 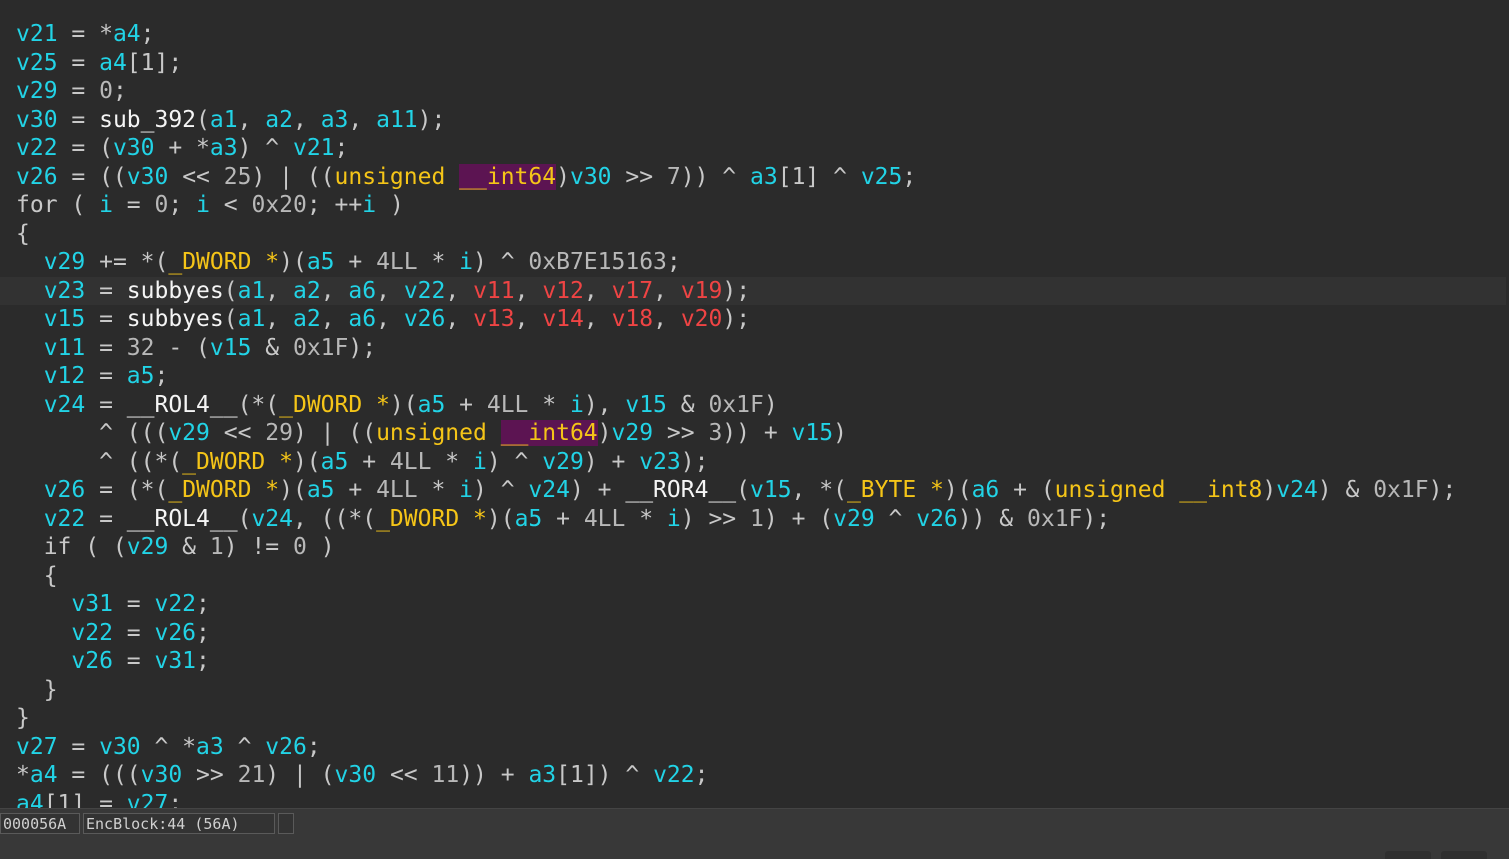 What do you see at coordinates (179, 823) in the screenshot?
I see `status-function-location: EncBlock:44 (56A)` at bounding box center [179, 823].